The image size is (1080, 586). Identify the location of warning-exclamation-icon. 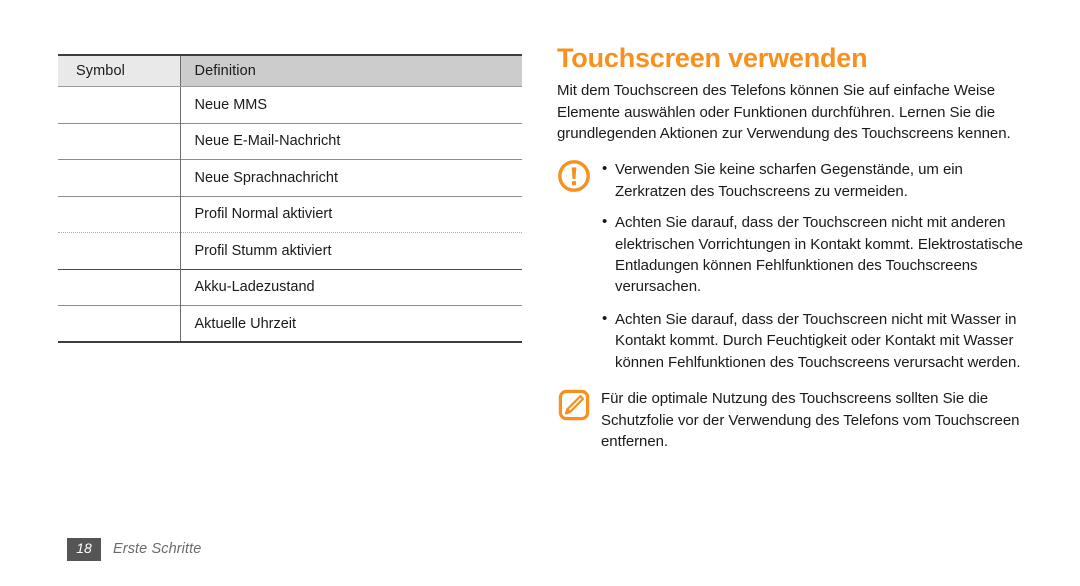
(574, 176).